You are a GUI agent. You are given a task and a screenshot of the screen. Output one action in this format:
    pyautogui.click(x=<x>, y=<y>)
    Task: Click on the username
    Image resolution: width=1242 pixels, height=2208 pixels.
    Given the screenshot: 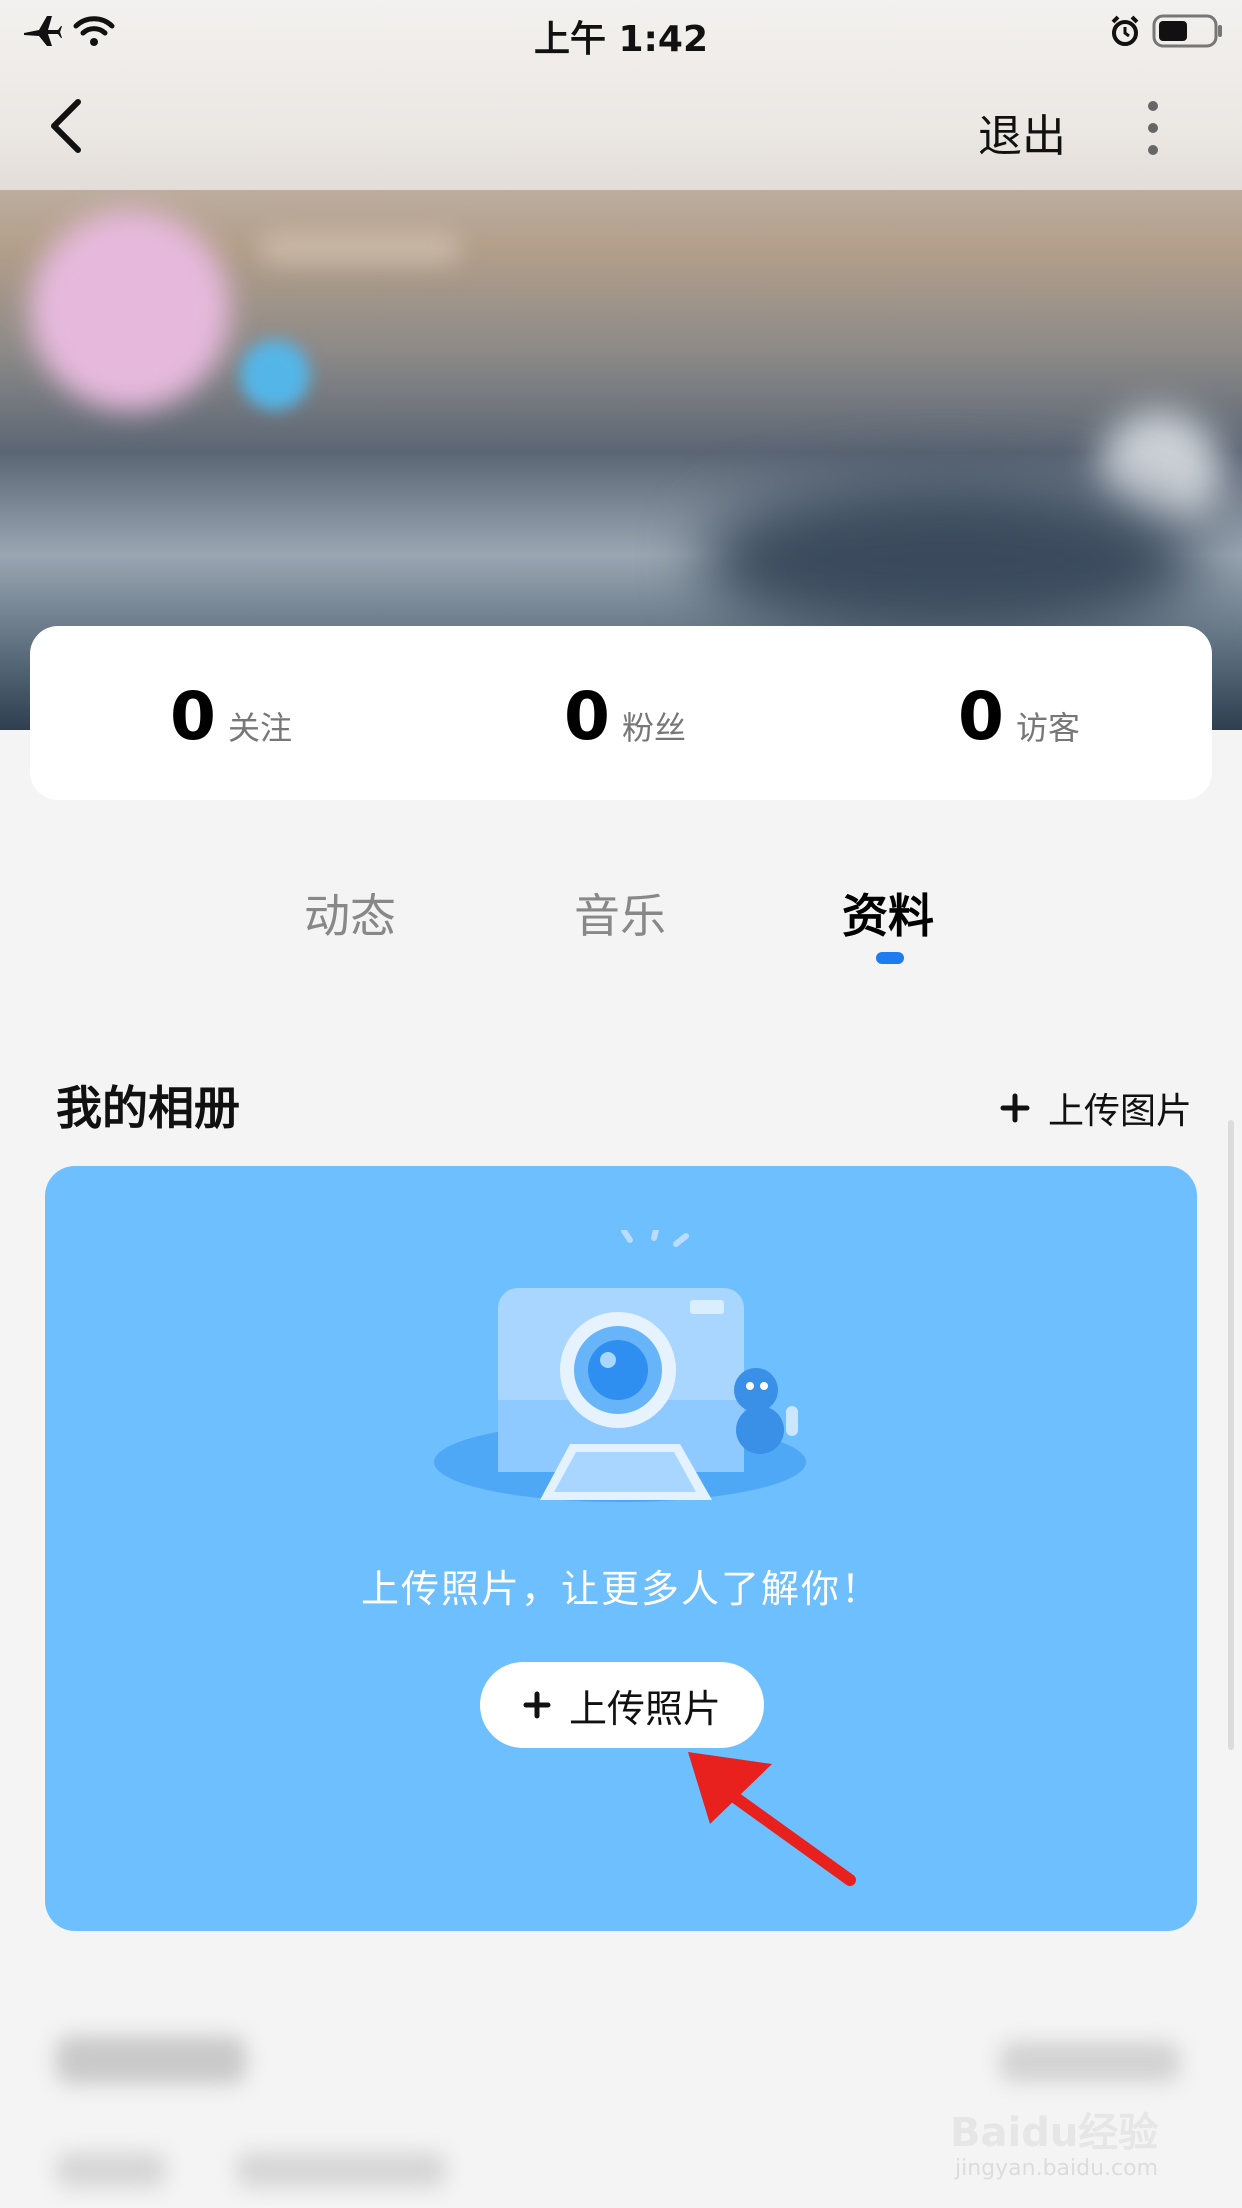 What is the action you would take?
    pyautogui.click(x=360, y=247)
    